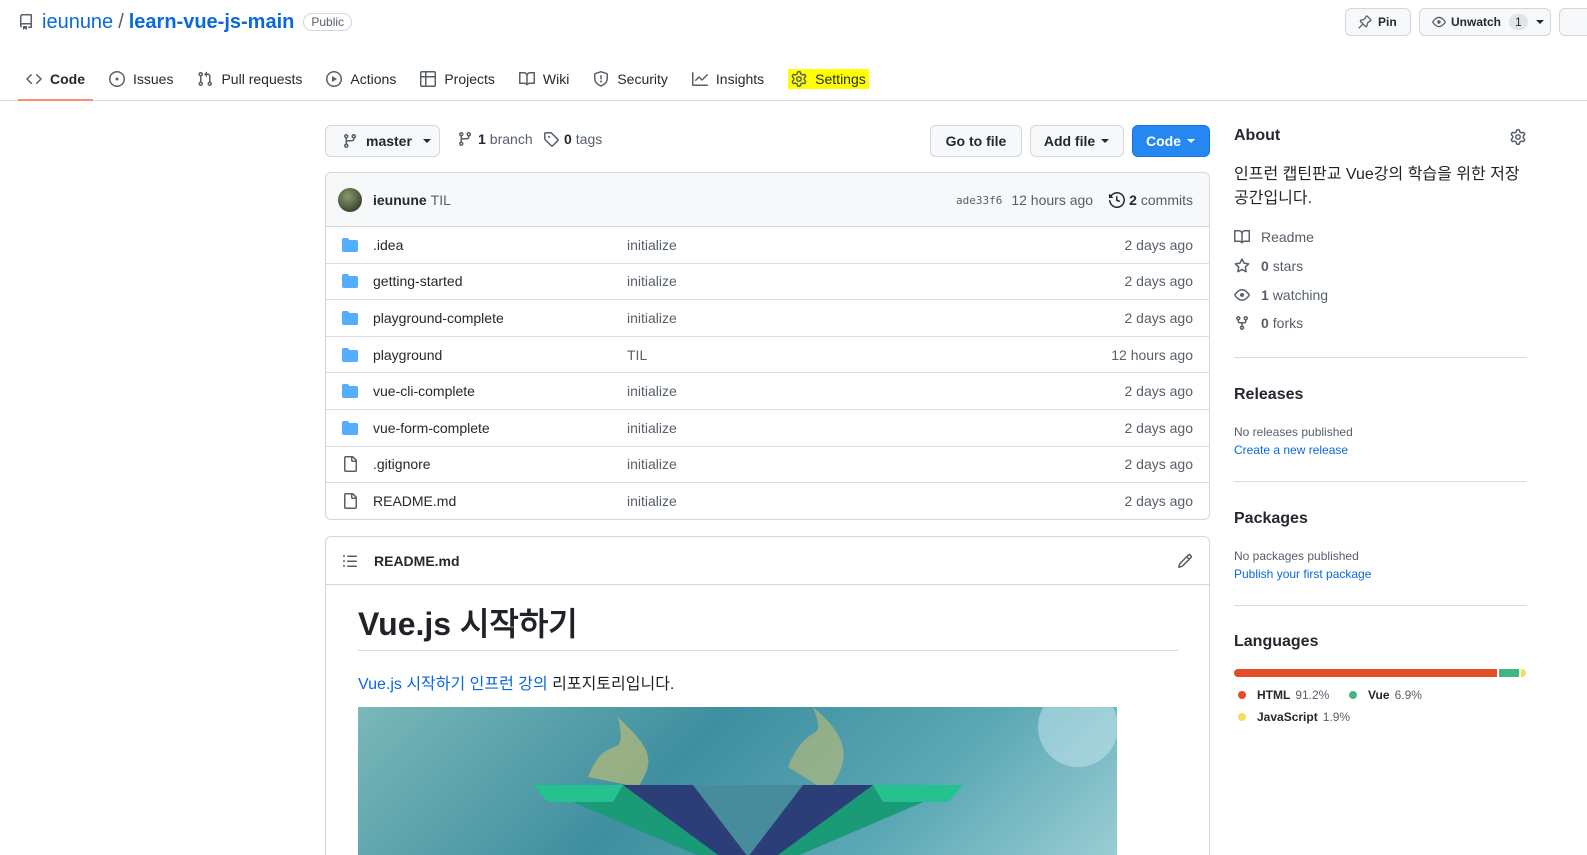 This screenshot has height=855, width=1587. Describe the element at coordinates (840, 79) in the screenshot. I see `tab-settings-label: Settings` at that location.